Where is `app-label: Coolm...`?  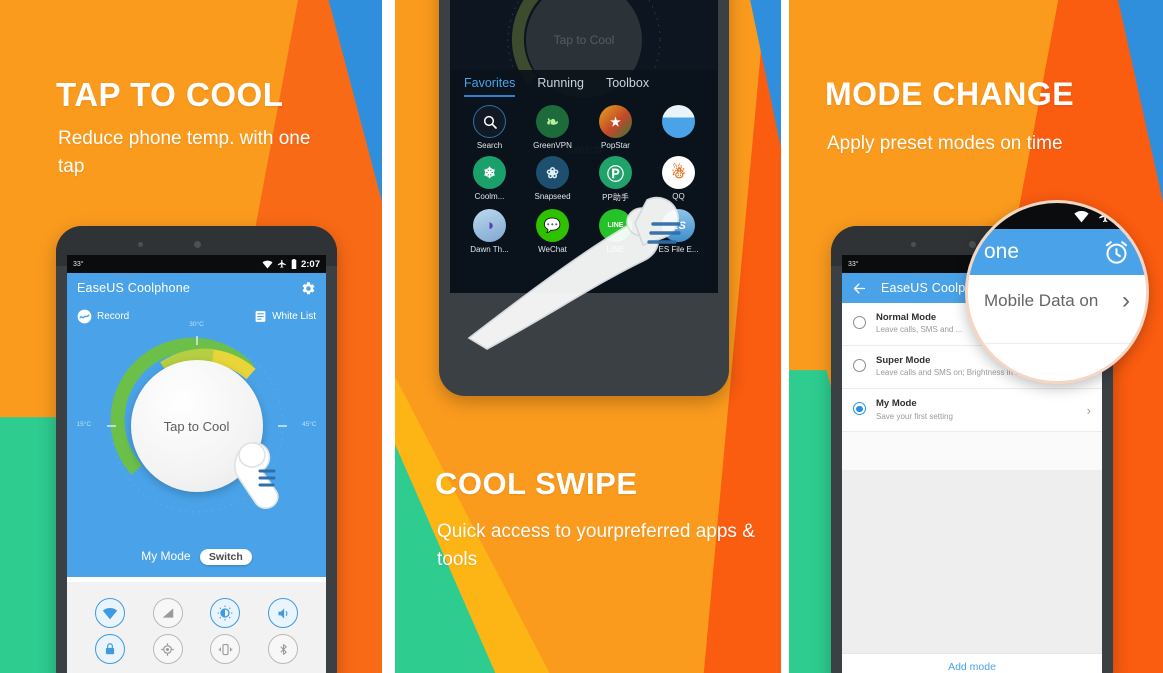
app-label: Coolm... is located at coordinates (489, 196).